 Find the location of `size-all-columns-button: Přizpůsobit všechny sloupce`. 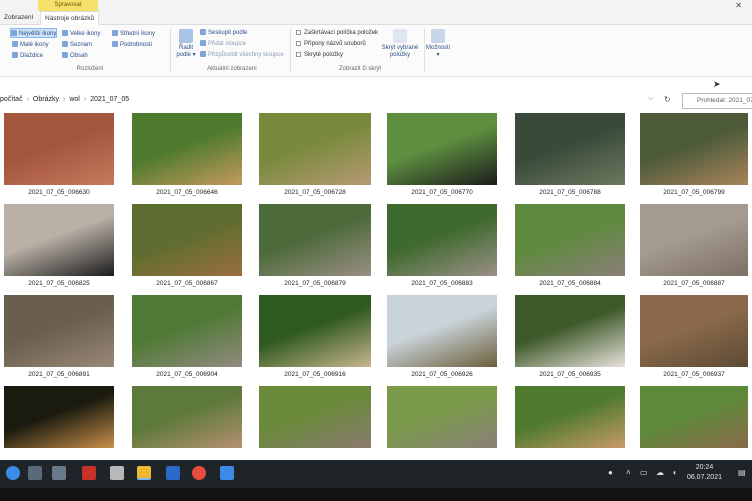

size-all-columns-button: Přizpůsobit všechny sloupce is located at coordinates (242, 55).